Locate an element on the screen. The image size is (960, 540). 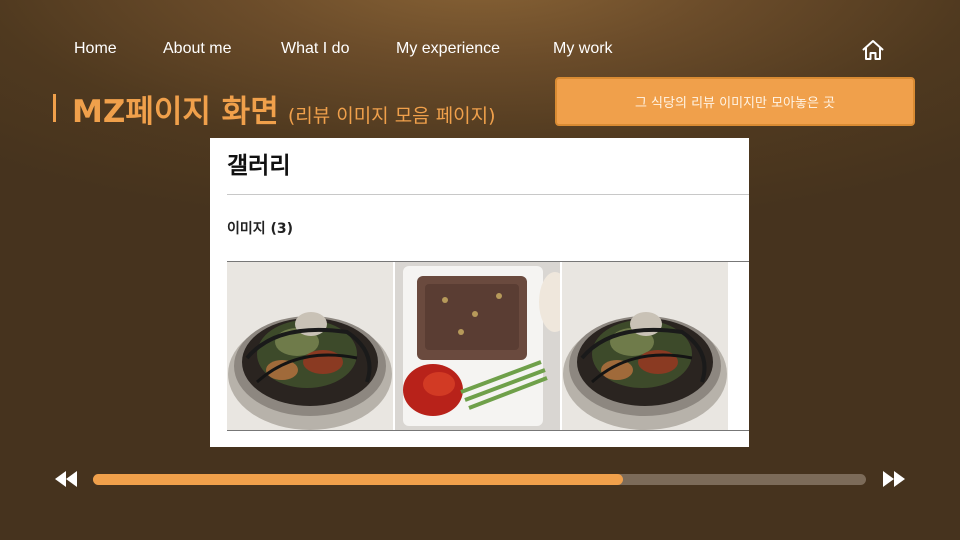
nav-my-experience: My experience is located at coordinates (448, 49).